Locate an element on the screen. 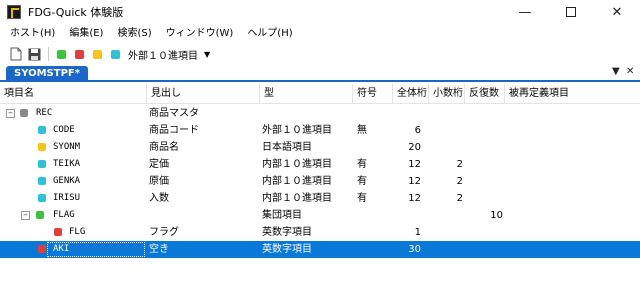 Image resolution: width=640 pixels, height=293 pixels. maximize-button is located at coordinates (571, 12).